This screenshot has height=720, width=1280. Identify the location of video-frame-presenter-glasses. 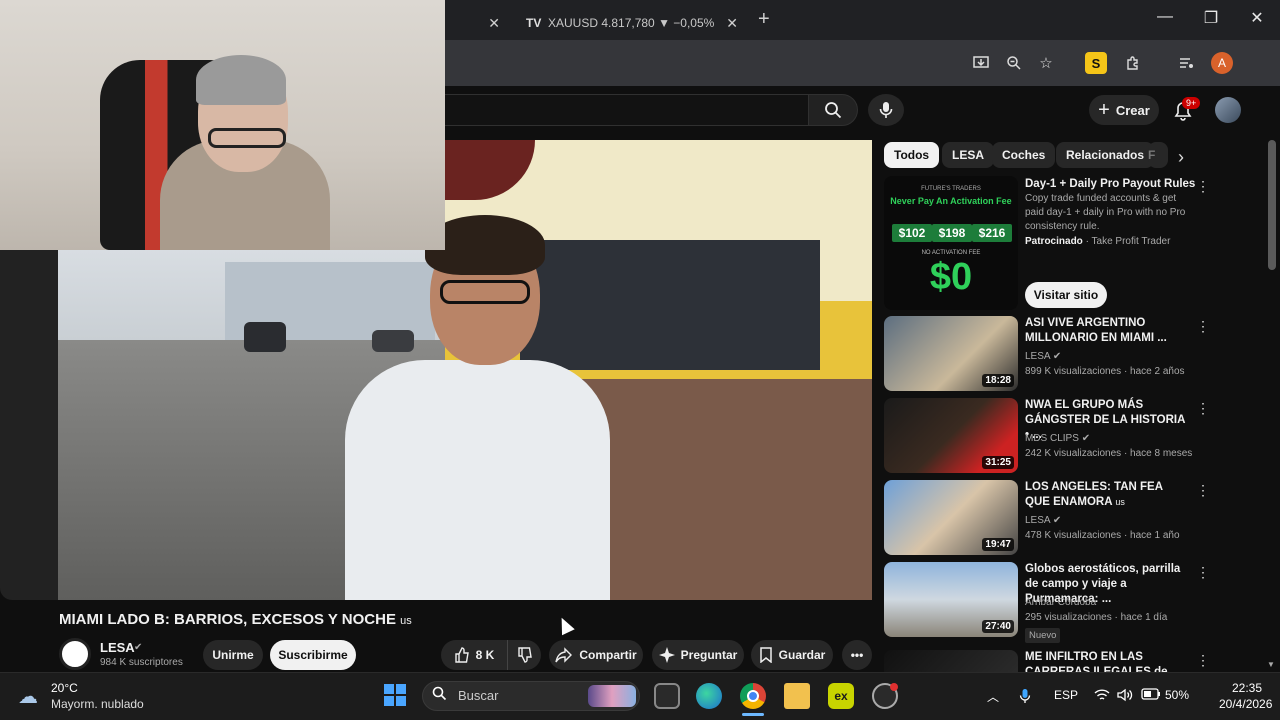
(485, 292).